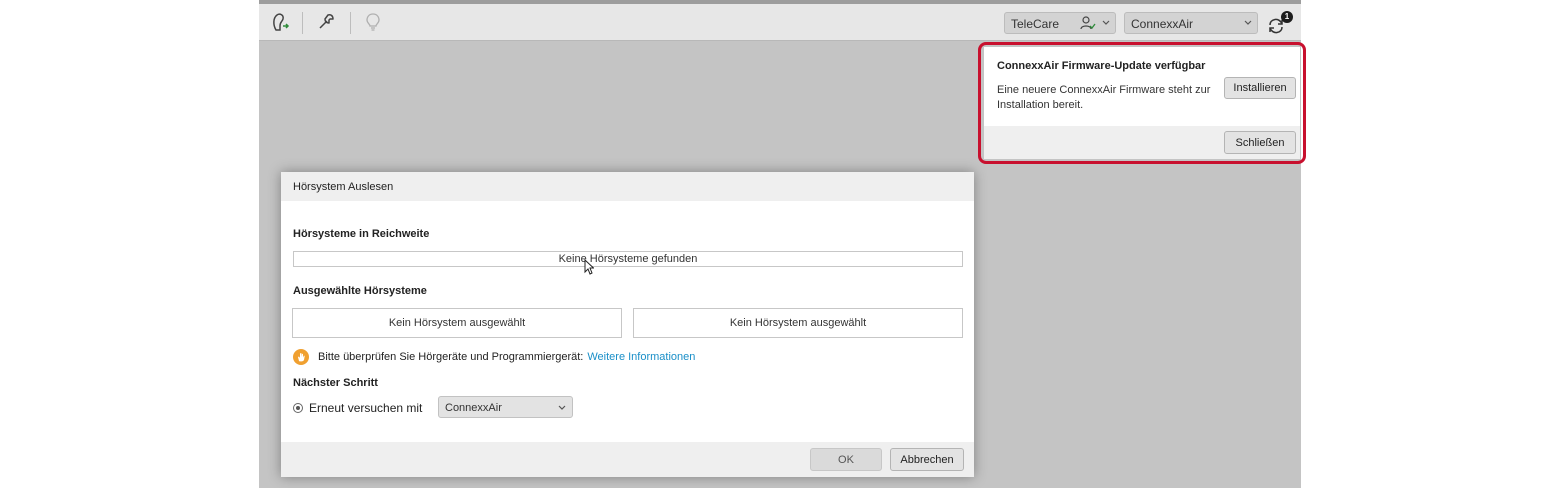 Image resolution: width=1560 pixels, height=488 pixels. Describe the element at coordinates (846, 459) in the screenshot. I see `ok-button: OK` at that location.